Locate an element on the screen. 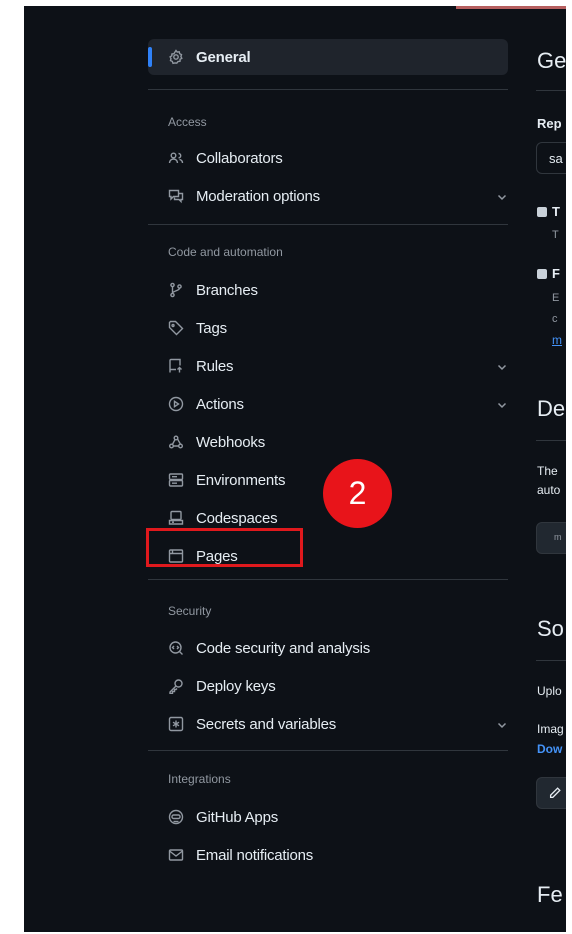 The image size is (572, 934). section-heading-social-preview: So is located at coordinates (550, 628).